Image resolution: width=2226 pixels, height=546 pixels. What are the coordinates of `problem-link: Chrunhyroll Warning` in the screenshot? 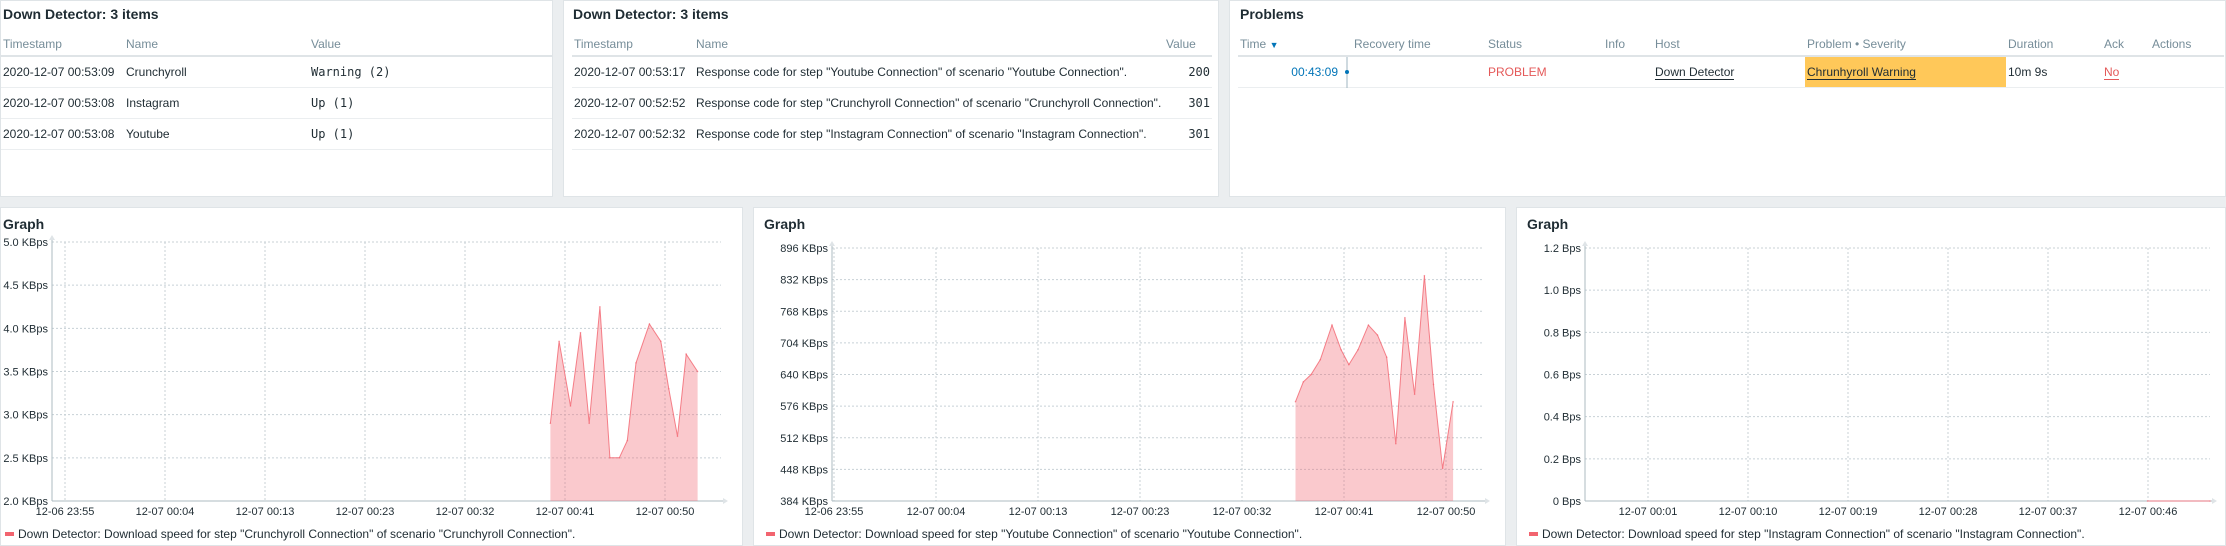 It's located at (1861, 72).